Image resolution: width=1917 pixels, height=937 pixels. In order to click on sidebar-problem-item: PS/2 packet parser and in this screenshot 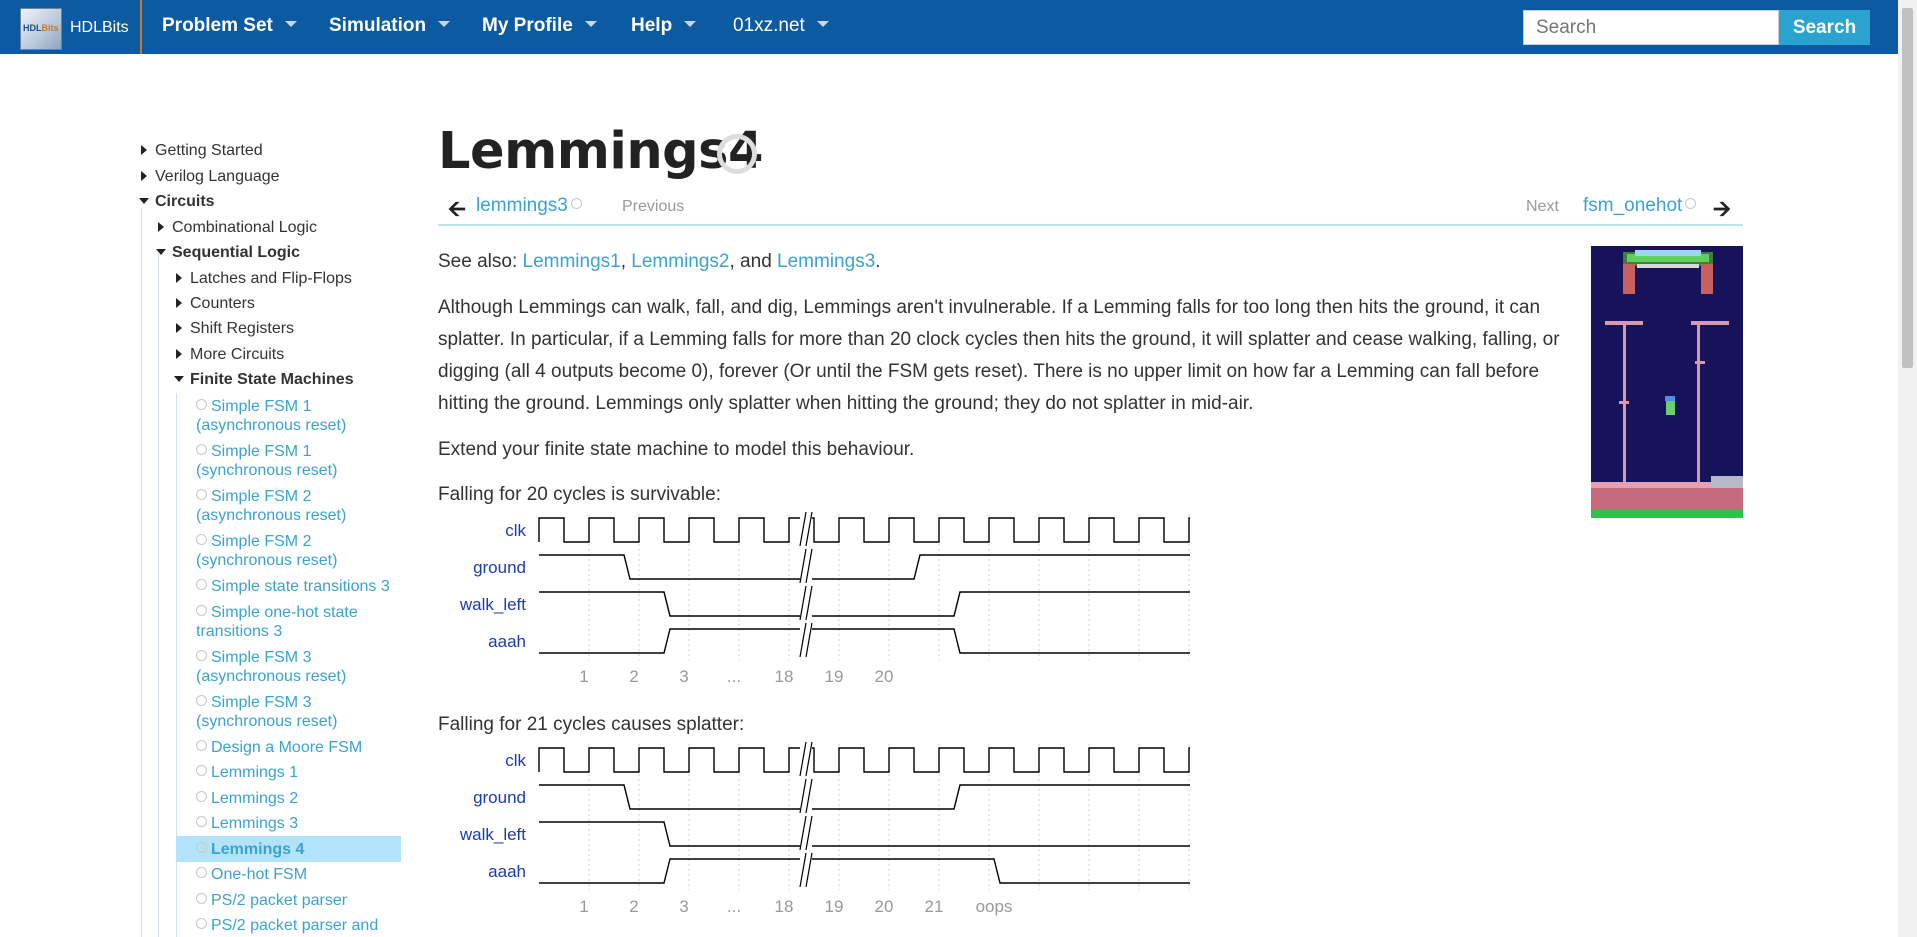, I will do `click(306, 925)`.